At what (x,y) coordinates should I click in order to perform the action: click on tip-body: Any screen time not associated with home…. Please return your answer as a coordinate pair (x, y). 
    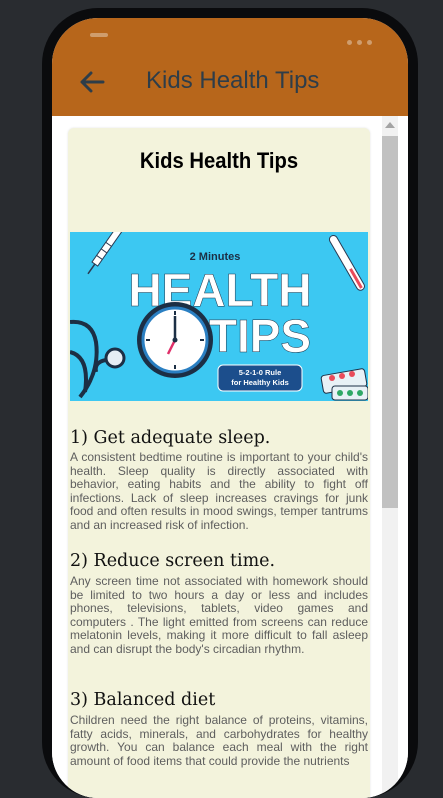
    Looking at the image, I should click on (219, 615).